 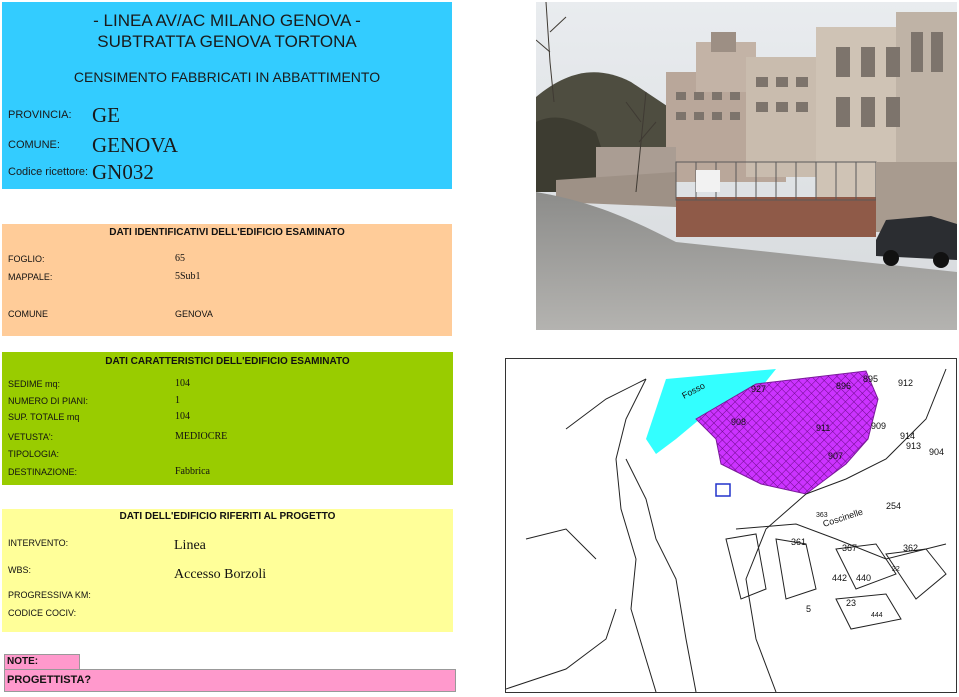 What do you see at coordinates (43, 472) in the screenshot?
I see `destinazione-label: DESTINAZIONE:` at bounding box center [43, 472].